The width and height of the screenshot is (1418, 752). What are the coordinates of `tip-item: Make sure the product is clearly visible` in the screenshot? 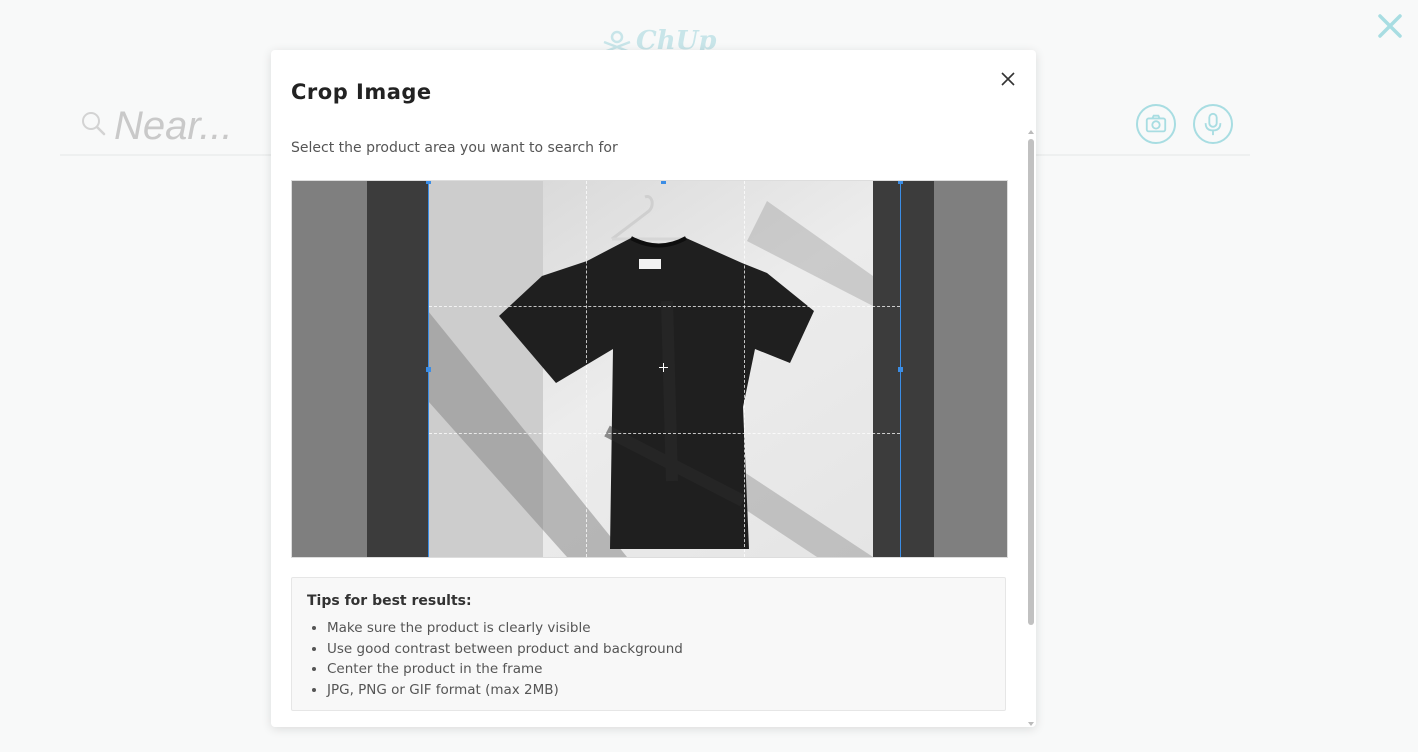 It's located at (505, 628).